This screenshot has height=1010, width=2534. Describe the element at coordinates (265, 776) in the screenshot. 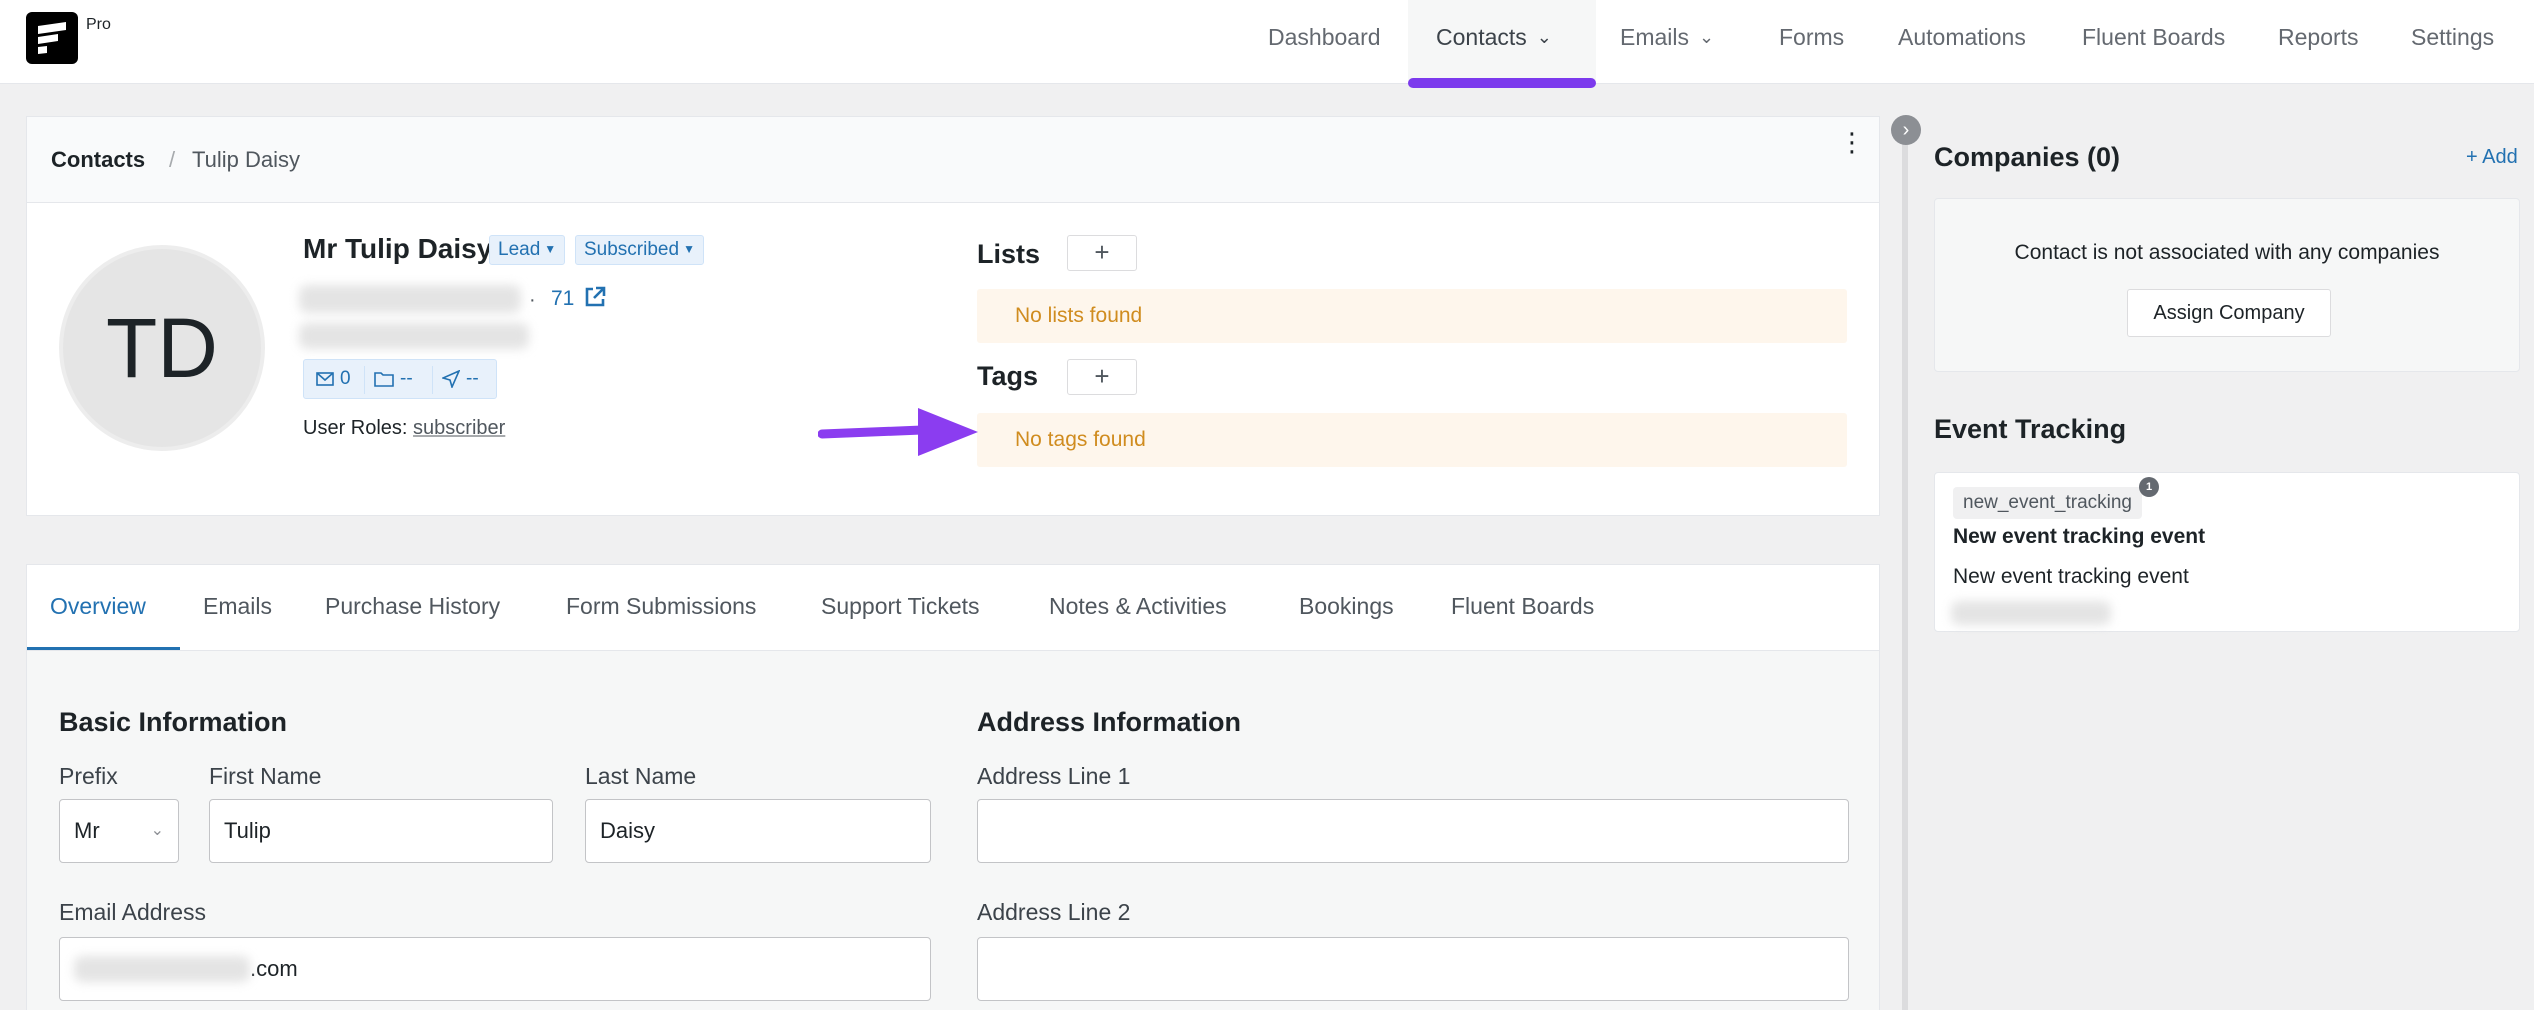

I see `first-name-label: First Name` at that location.